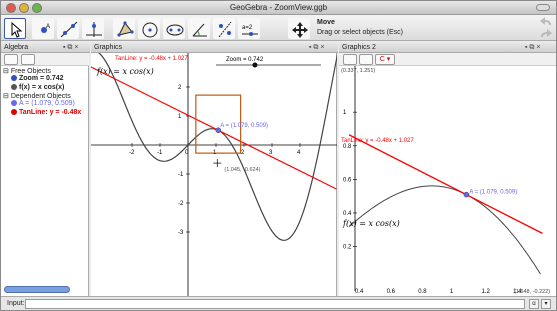 The image size is (557, 311). Describe the element at coordinates (359, 47) in the screenshot. I see `graphics2-title: Graphics 2` at that location.